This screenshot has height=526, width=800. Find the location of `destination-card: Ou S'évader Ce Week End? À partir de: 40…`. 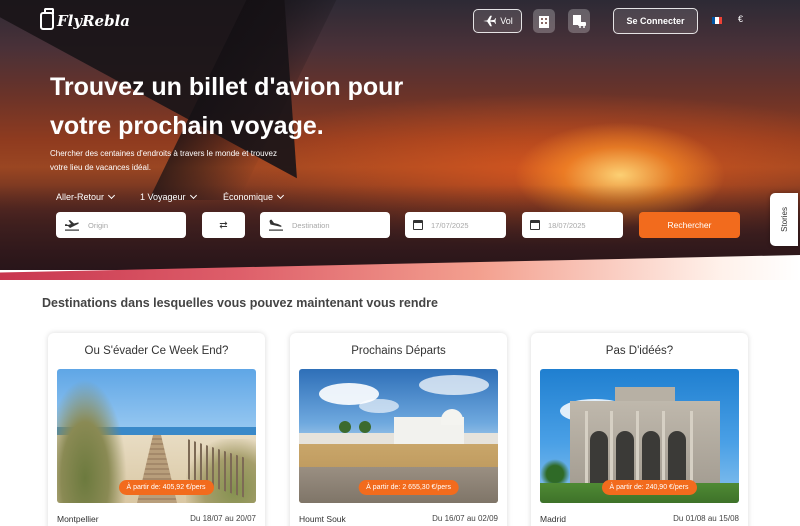

destination-card: Ou S'évader Ce Week End? À partir de: 40… is located at coordinates (156, 429).